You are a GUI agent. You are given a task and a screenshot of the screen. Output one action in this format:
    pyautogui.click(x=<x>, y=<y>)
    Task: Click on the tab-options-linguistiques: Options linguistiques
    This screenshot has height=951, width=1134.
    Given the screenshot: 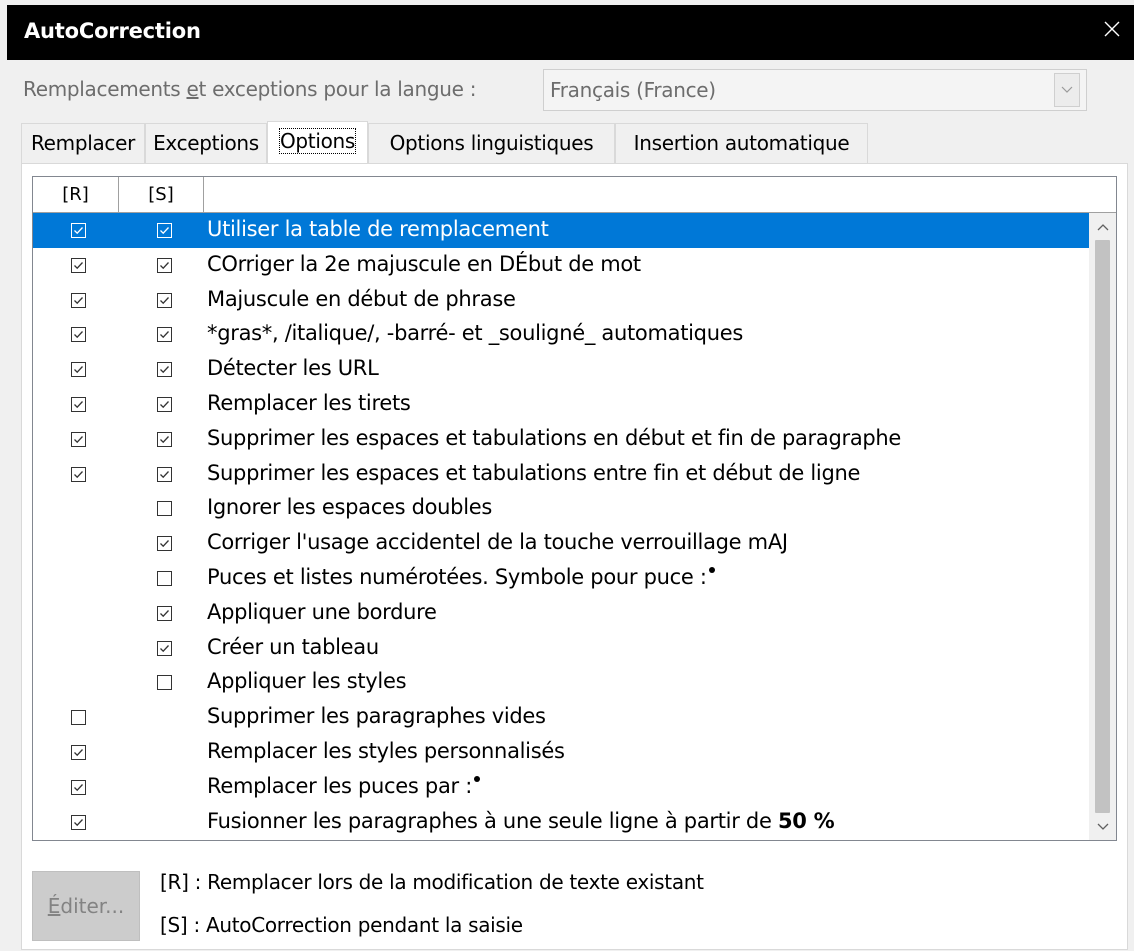 What is the action you would take?
    pyautogui.click(x=491, y=143)
    